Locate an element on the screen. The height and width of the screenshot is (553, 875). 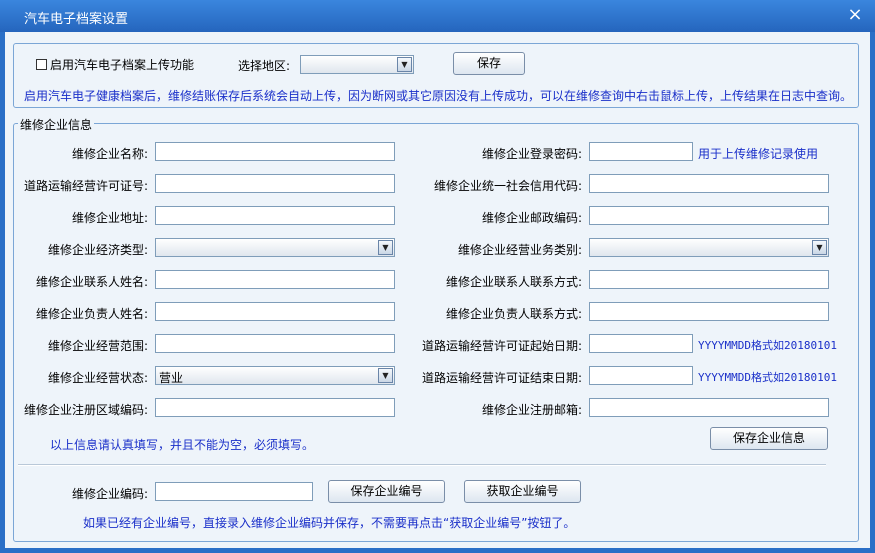
field-label: 维修企业经营状态: is located at coordinates (97, 378).